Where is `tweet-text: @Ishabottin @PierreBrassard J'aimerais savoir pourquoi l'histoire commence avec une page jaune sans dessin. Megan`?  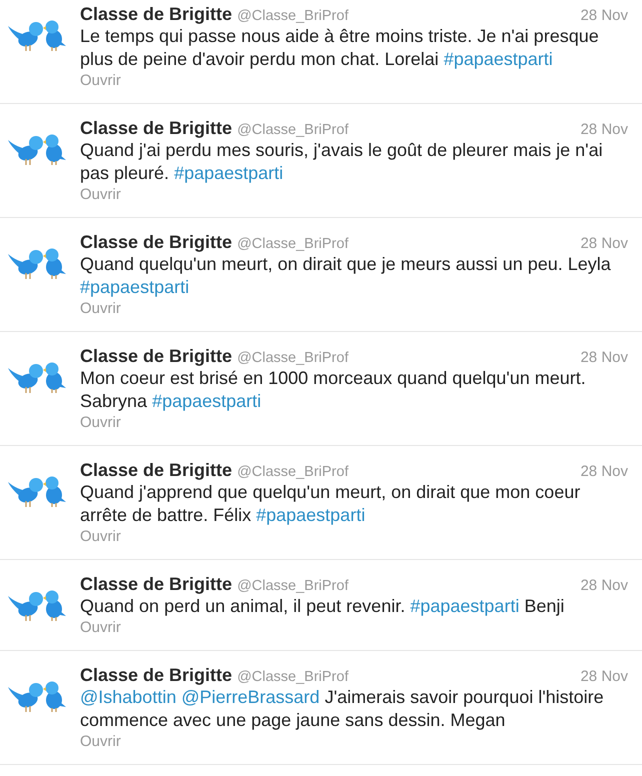
tweet-text: @Ishabottin @PierreBrassard J'aimerais savoir pourquoi l'histoire commence avec une page jaune sans dessin. Megan is located at coordinates (342, 709).